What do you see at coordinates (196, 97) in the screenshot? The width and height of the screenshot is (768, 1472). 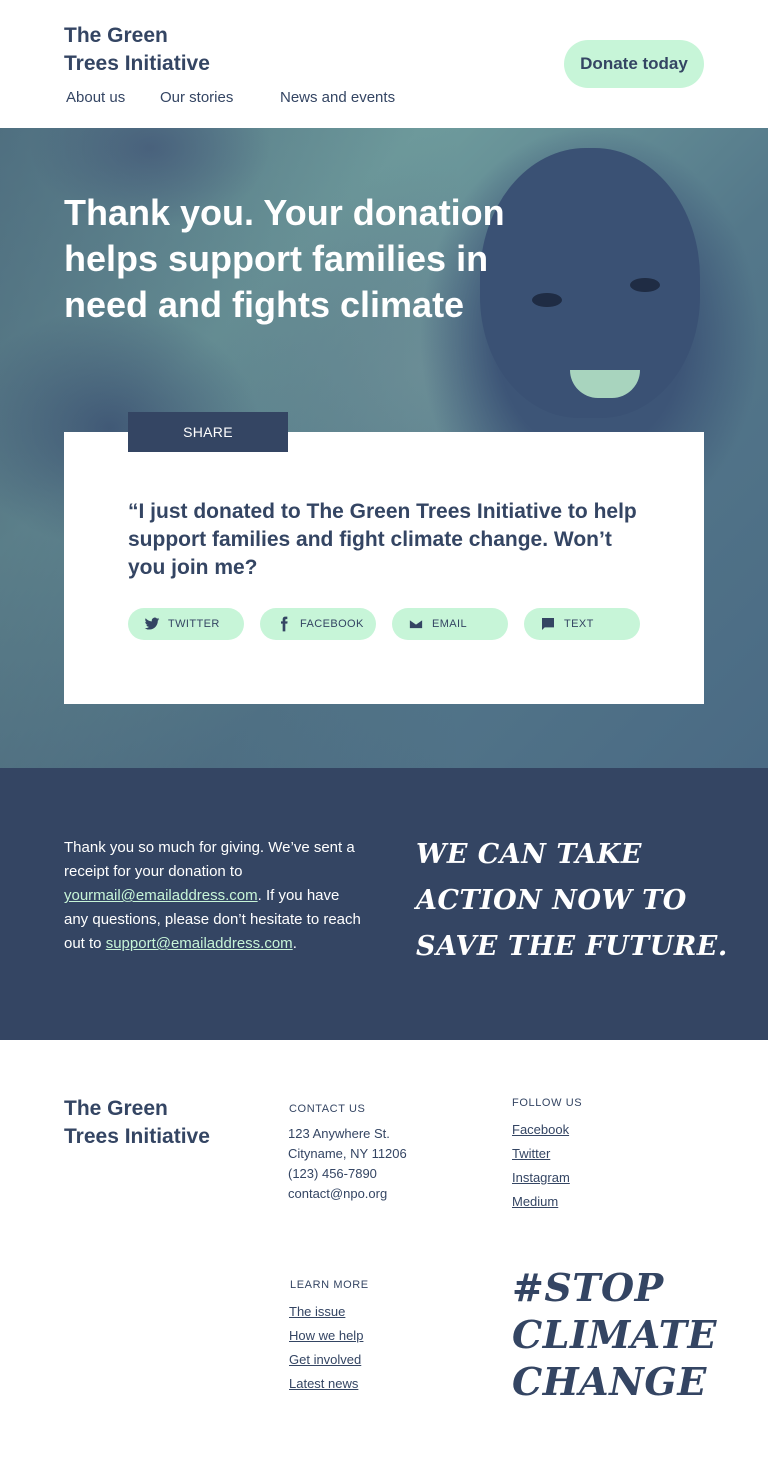 I see `nav-our-stories: Our stories` at bounding box center [196, 97].